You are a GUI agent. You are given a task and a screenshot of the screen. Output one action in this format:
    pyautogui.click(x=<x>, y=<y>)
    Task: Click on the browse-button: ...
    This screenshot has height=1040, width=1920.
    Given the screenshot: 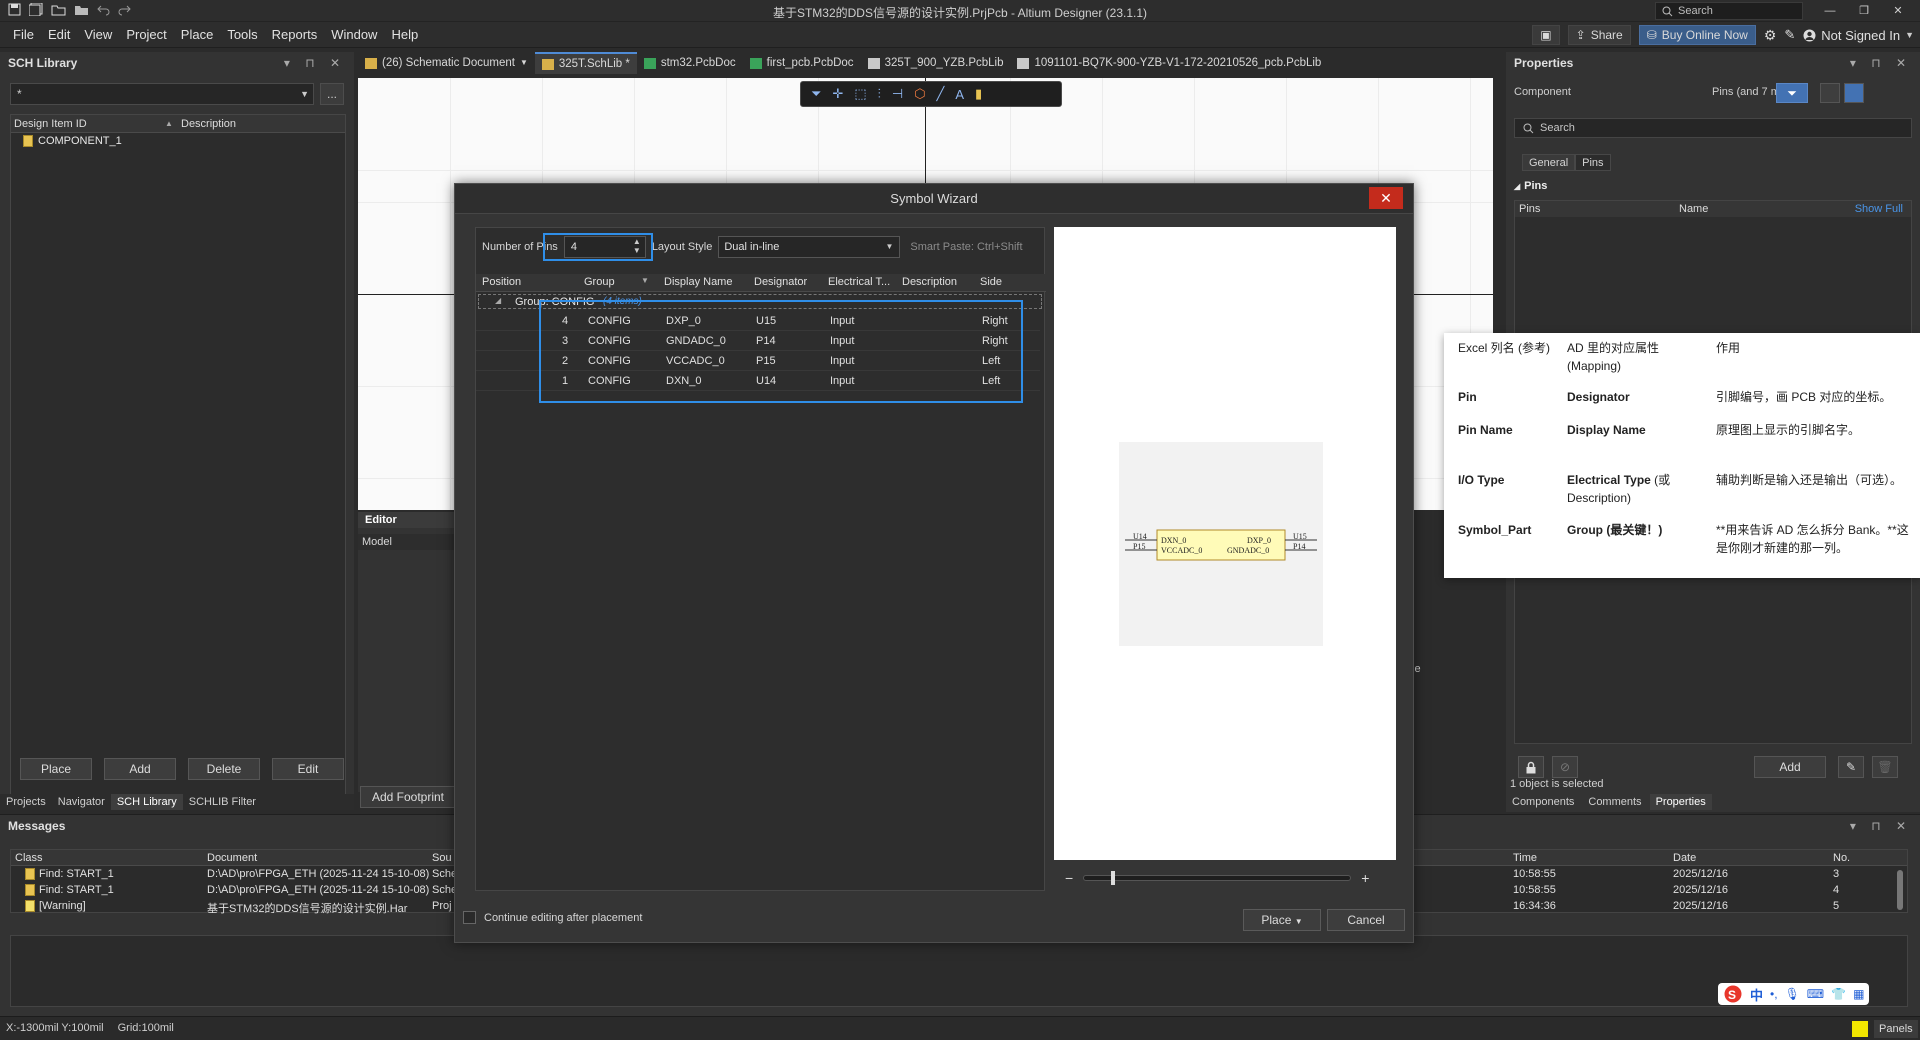 What is the action you would take?
    pyautogui.click(x=332, y=94)
    